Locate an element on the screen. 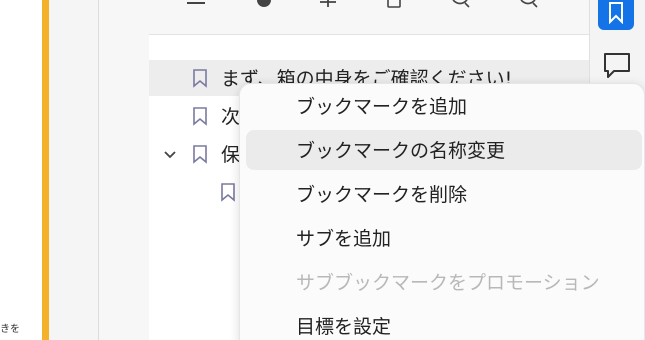  search-icon is located at coordinates (460, 4).